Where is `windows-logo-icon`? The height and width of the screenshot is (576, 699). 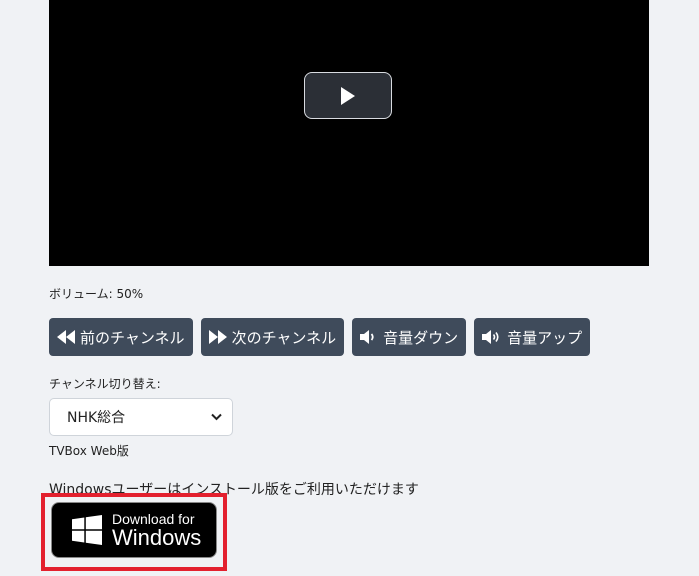
windows-logo-icon is located at coordinates (87, 530).